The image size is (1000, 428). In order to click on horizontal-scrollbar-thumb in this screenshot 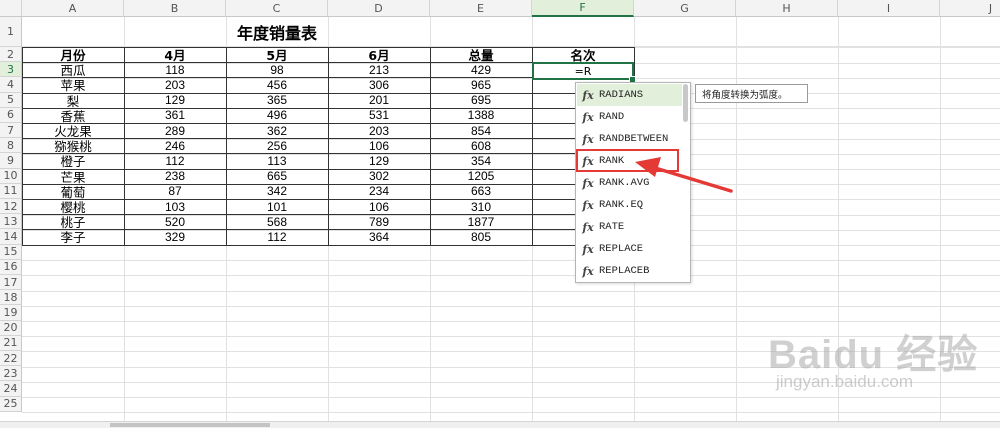, I will do `click(190, 425)`.